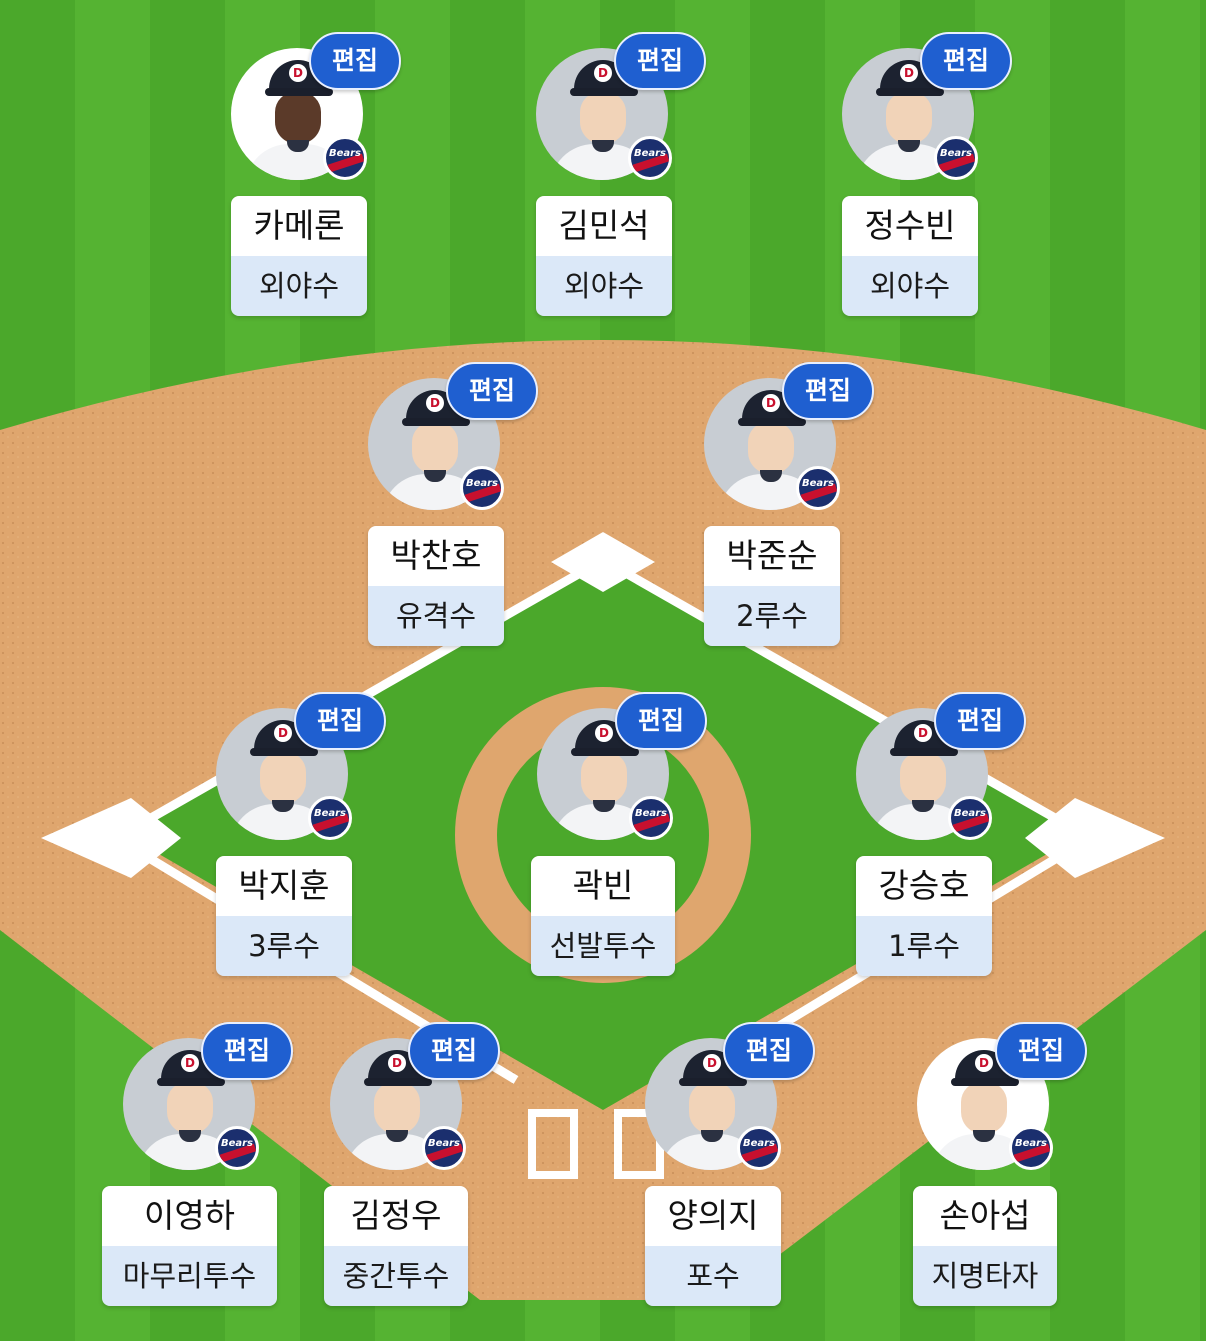 This screenshot has height=1341, width=1206. I want to click on name-card: 박찬호 유격수, so click(436, 586).